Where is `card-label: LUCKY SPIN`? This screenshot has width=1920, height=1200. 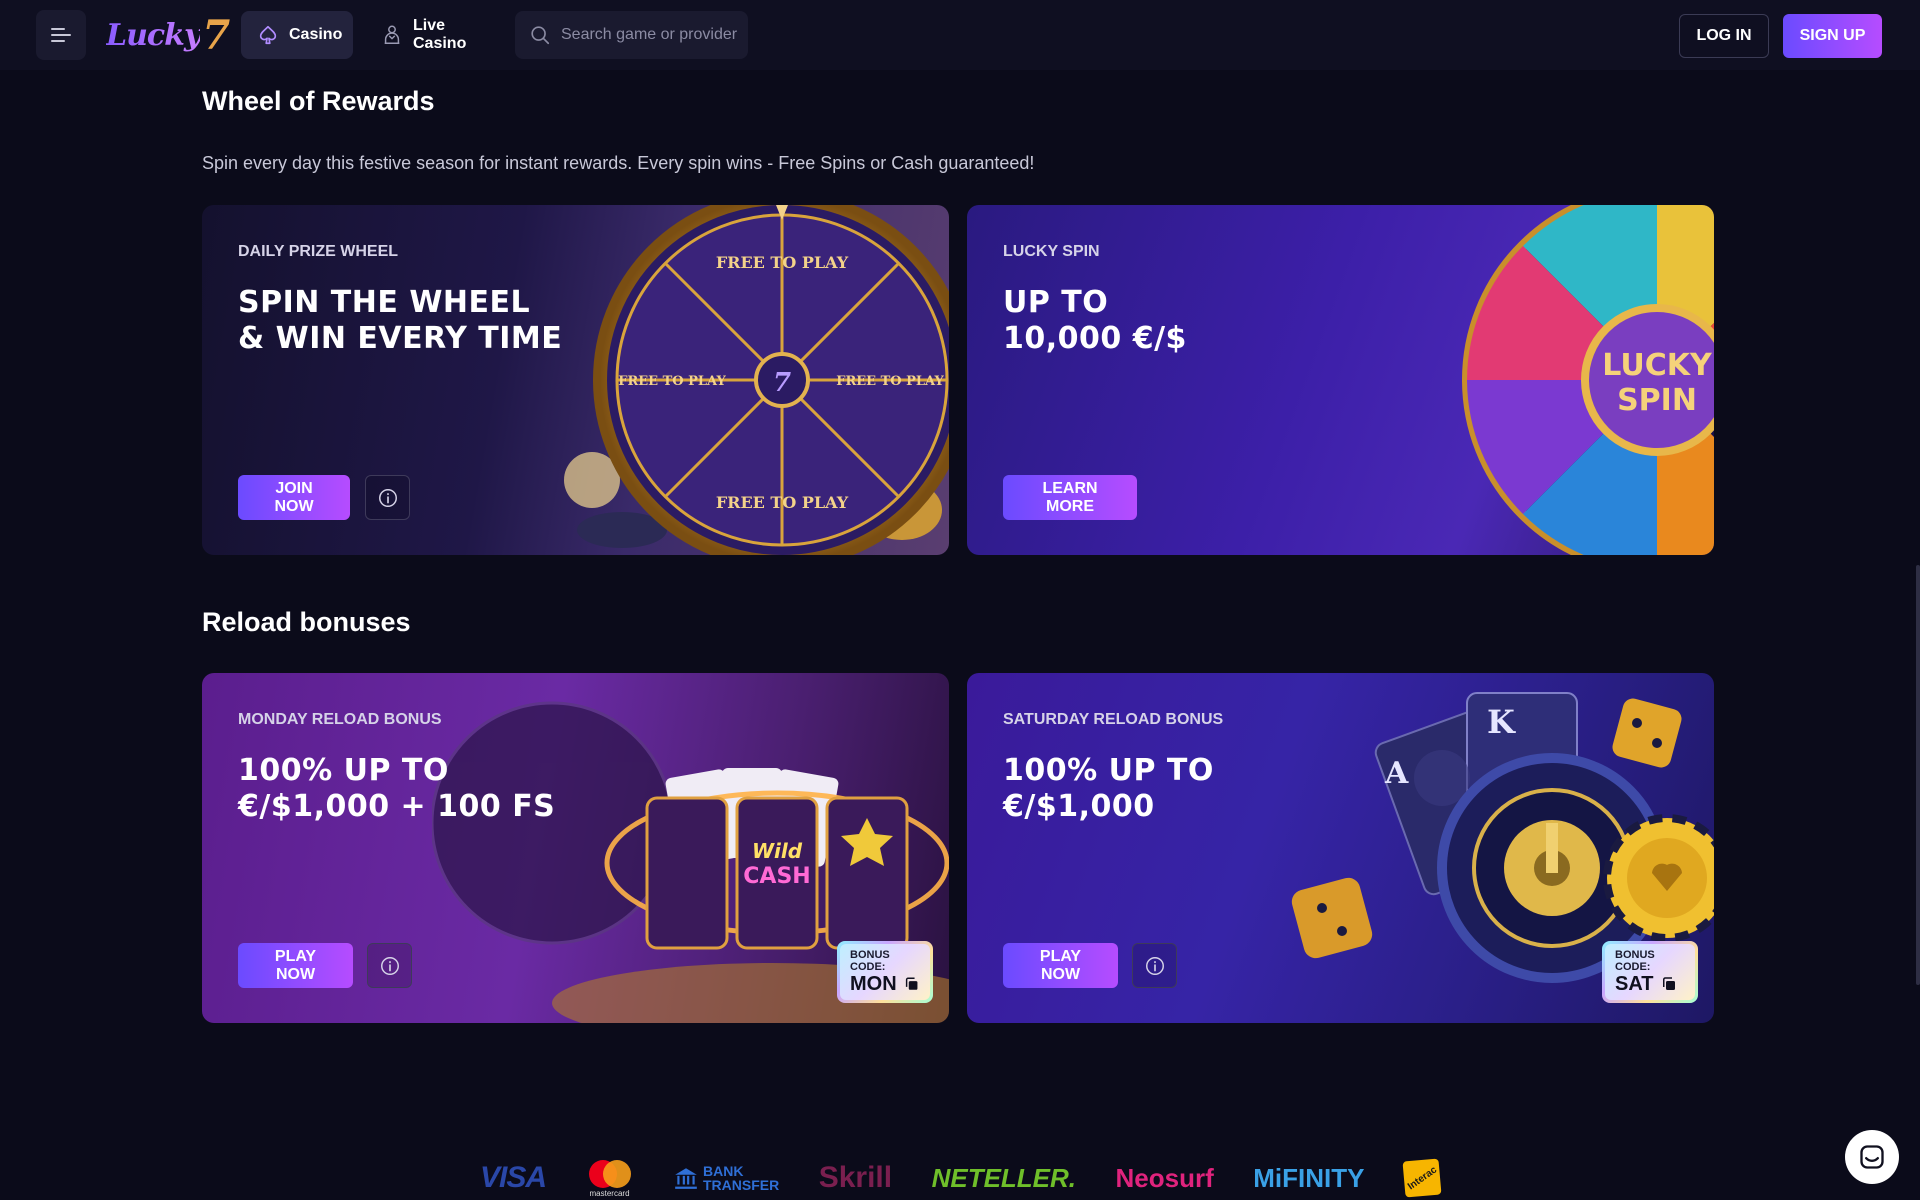 card-label: LUCKY SPIN is located at coordinates (1051, 251).